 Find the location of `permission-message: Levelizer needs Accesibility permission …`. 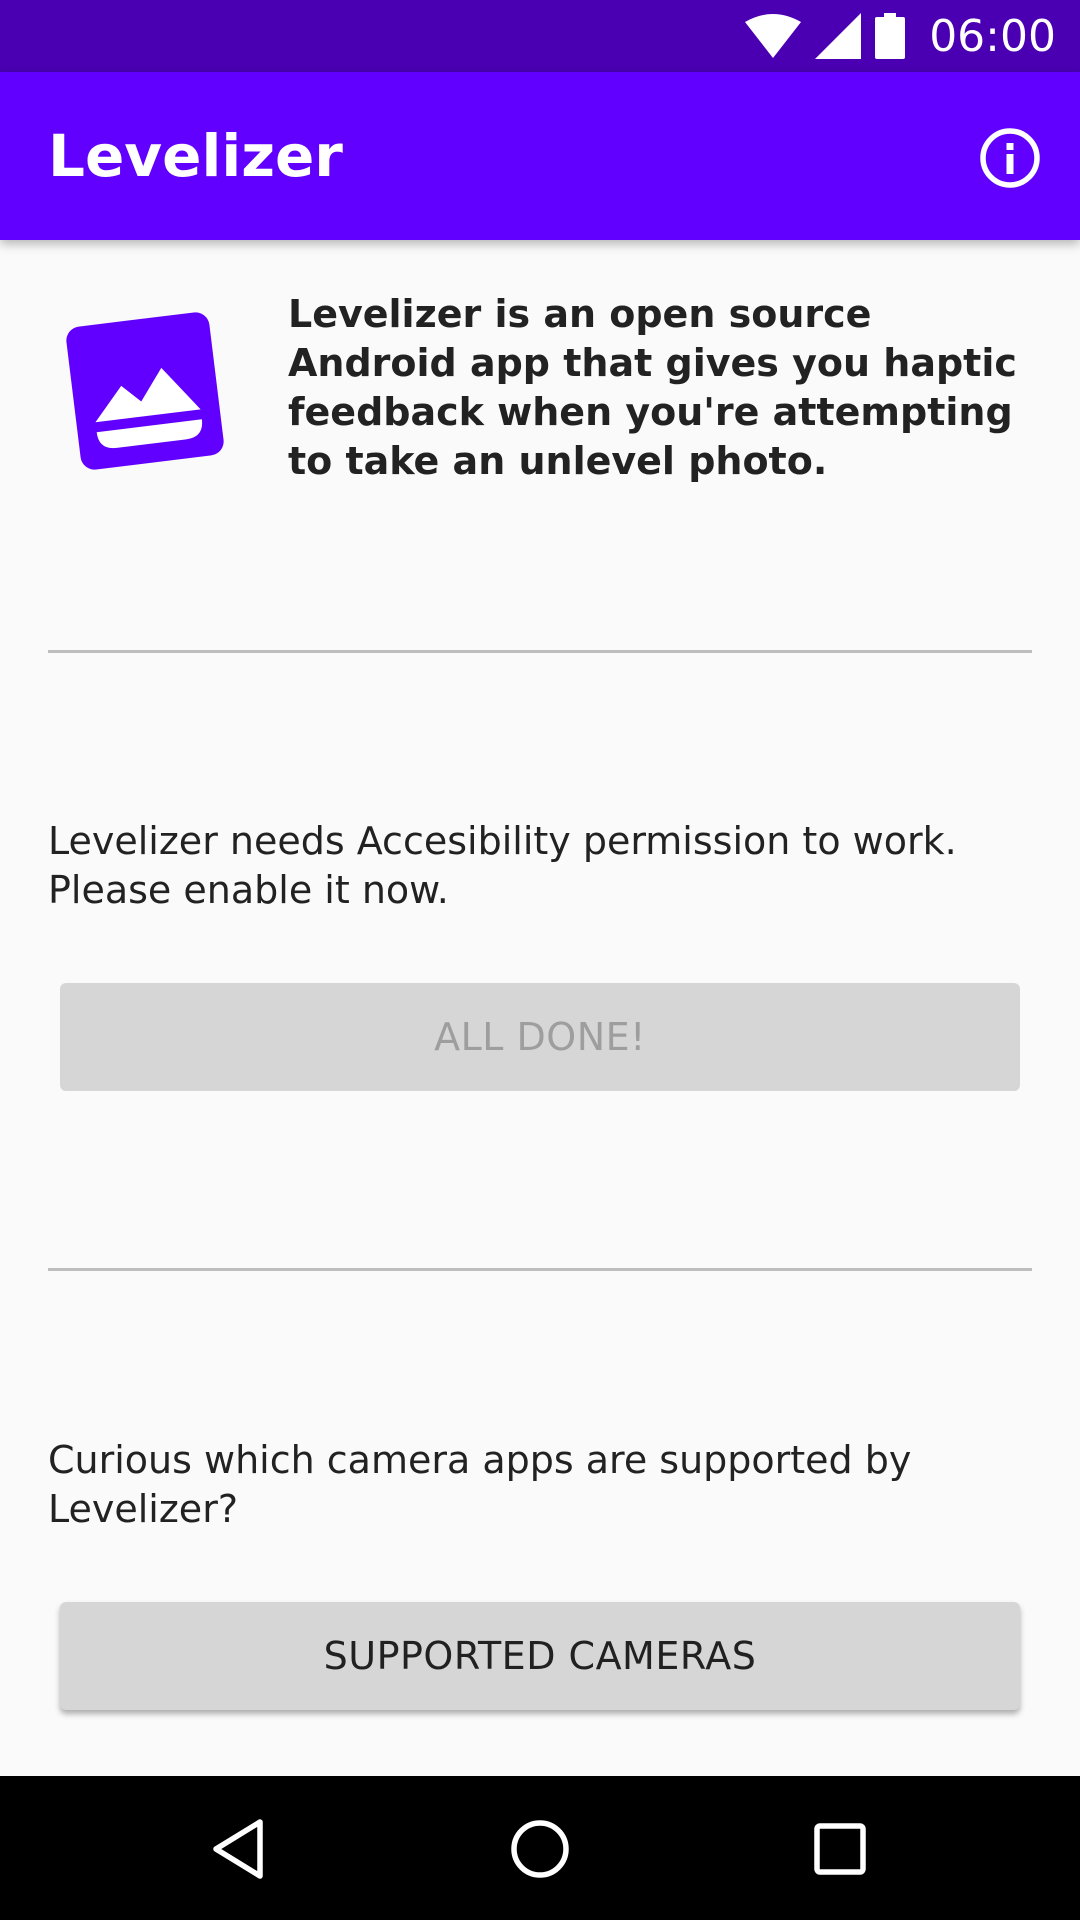

permission-message: Levelizer needs Accesibility permission … is located at coordinates (502, 865).